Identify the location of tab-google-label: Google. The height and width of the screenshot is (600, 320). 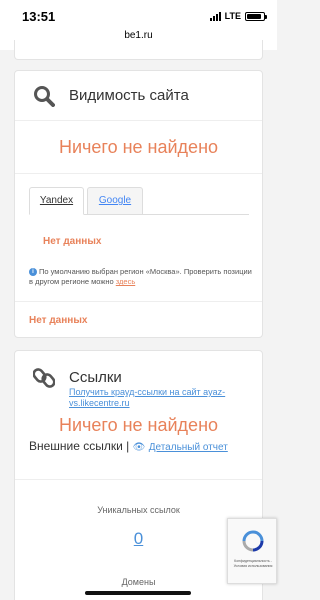
(115, 200).